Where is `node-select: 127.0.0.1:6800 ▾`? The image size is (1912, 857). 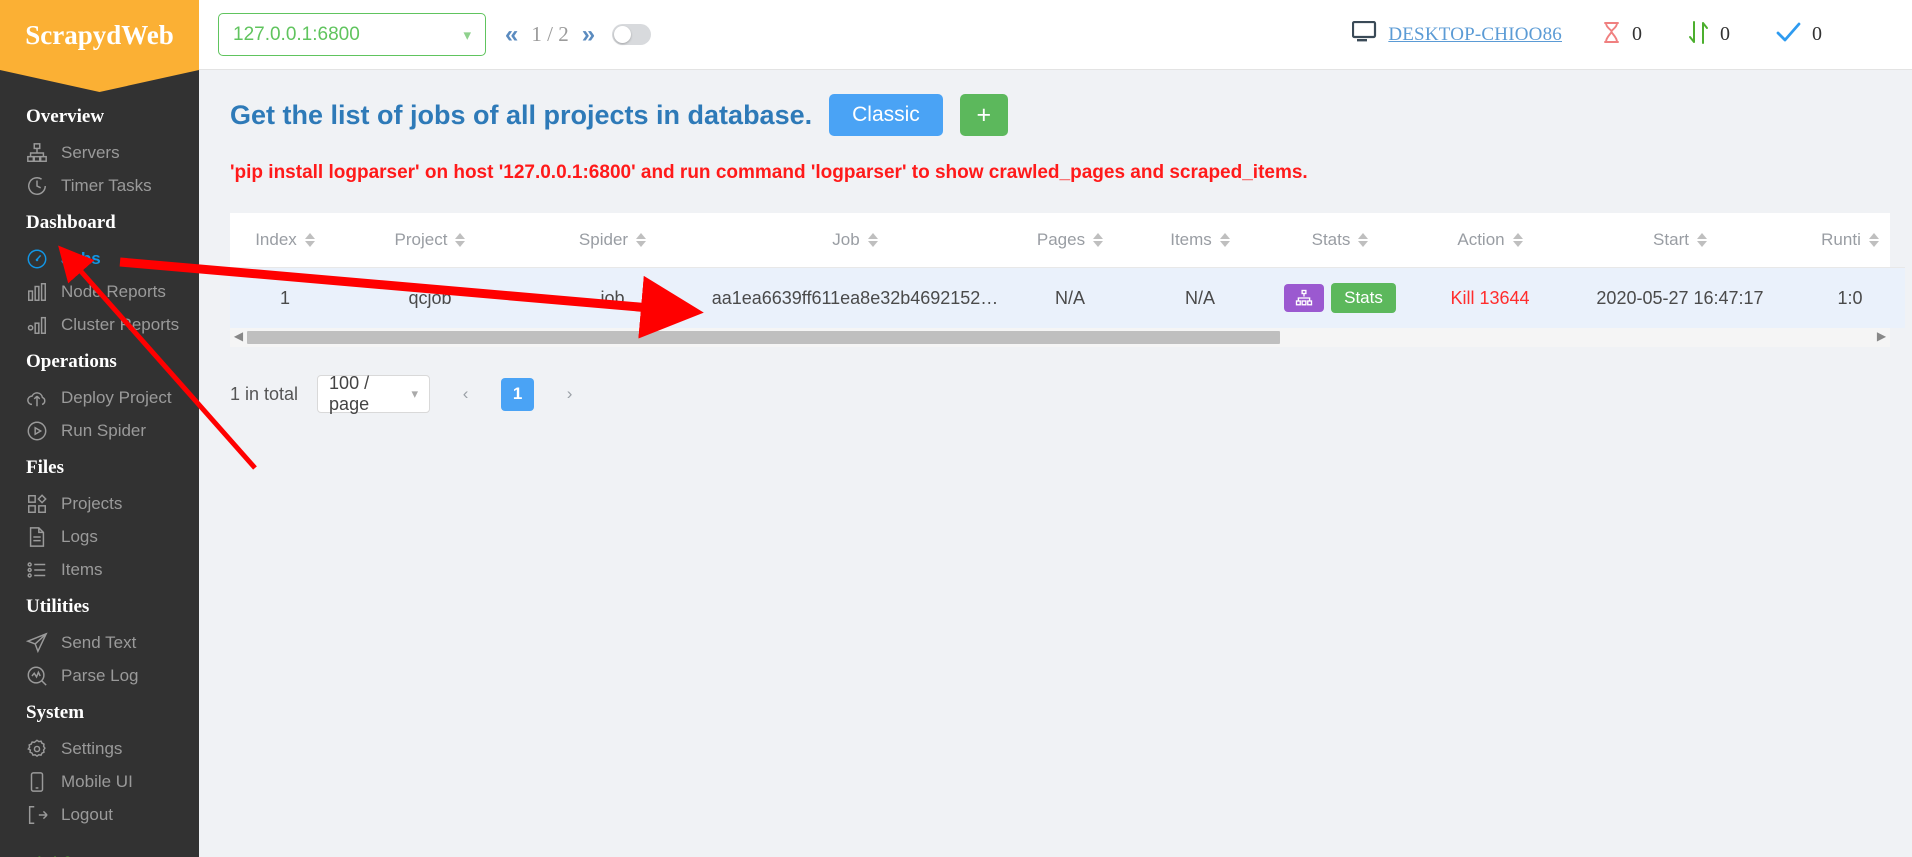
node-select: 127.0.0.1:6800 ▾ is located at coordinates (352, 34).